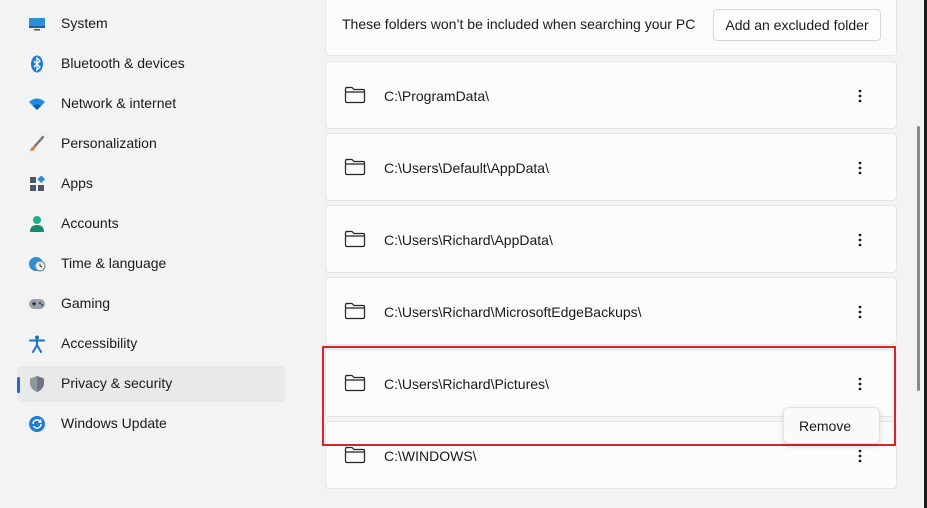 Image resolution: width=927 pixels, height=508 pixels. What do you see at coordinates (151, 24) in the screenshot?
I see `sidebar-item-system: System` at bounding box center [151, 24].